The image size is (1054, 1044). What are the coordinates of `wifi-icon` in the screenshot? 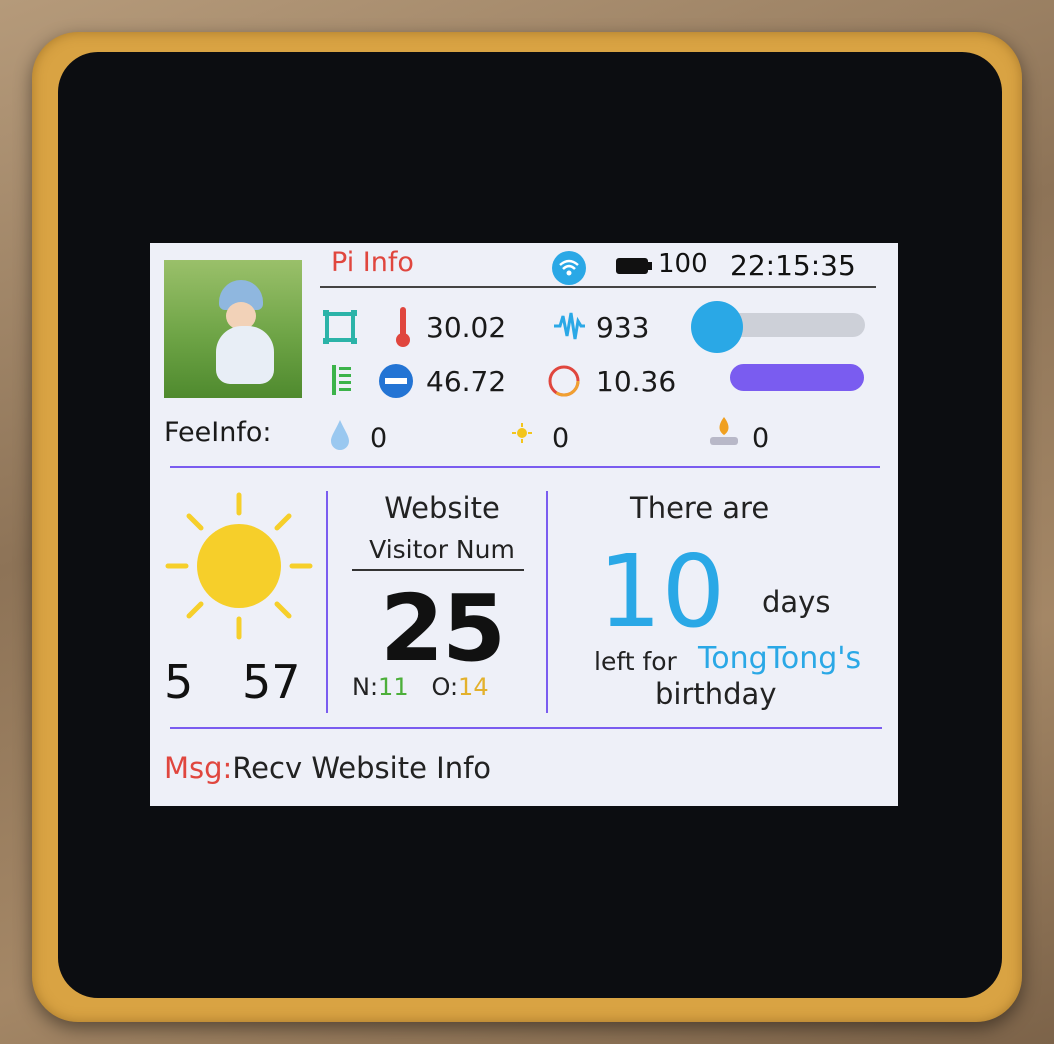 It's located at (569, 268).